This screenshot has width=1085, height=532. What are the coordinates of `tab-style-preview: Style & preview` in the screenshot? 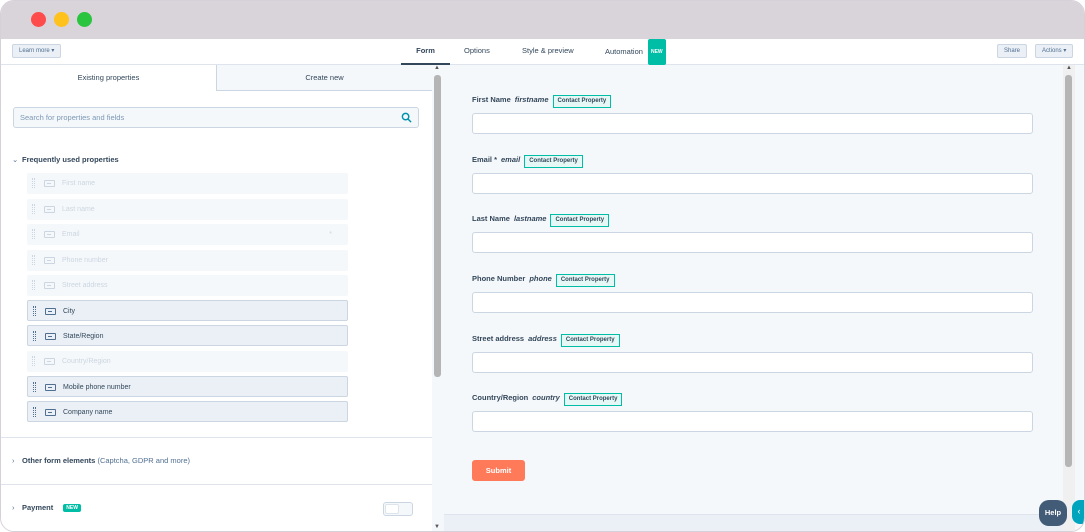 It's located at (548, 52).